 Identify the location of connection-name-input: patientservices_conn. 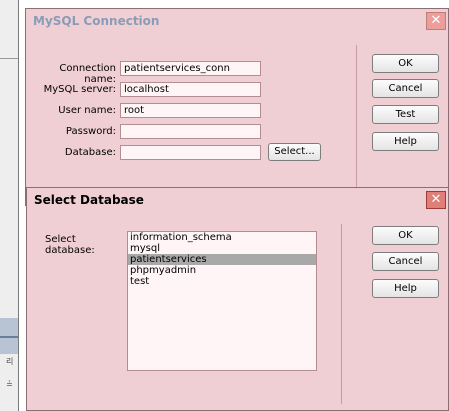
(190, 68).